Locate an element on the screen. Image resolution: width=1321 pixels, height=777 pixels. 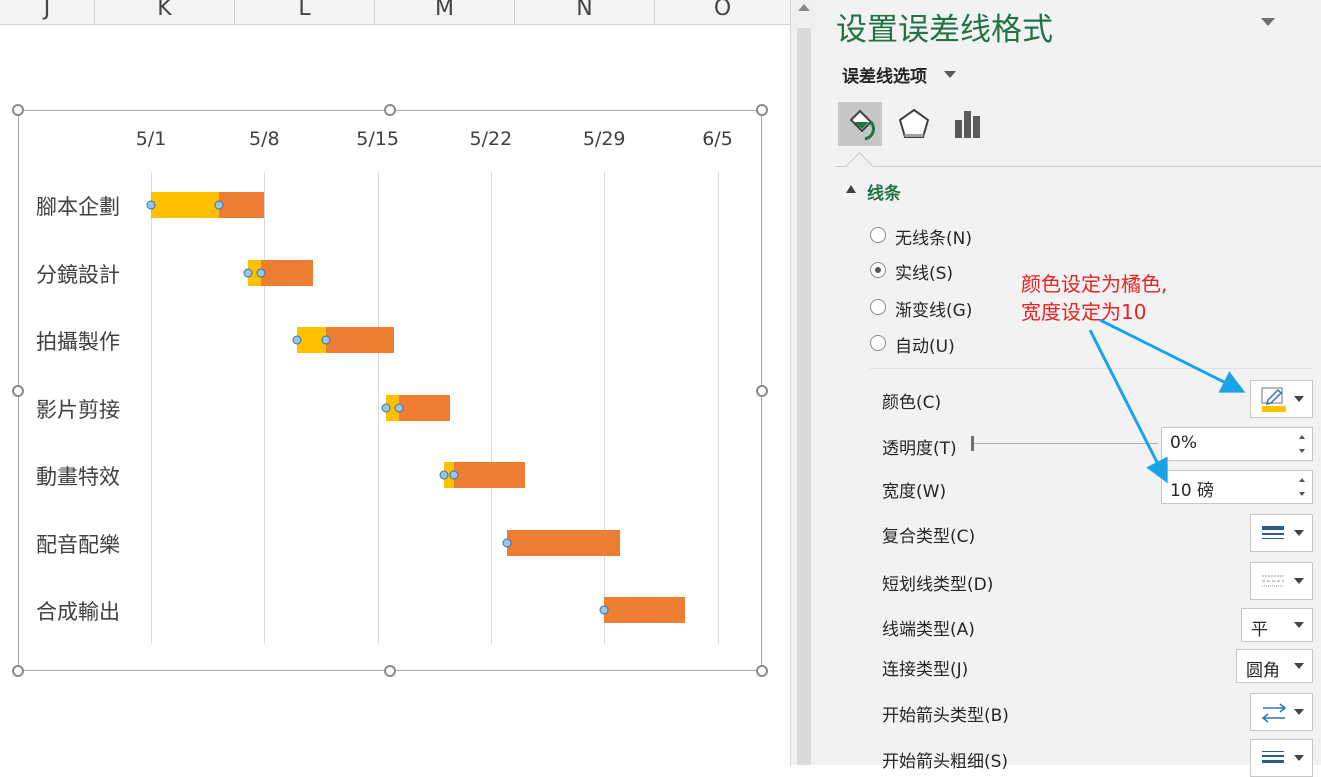
arrow-to-color is located at coordinates (1172, 355).